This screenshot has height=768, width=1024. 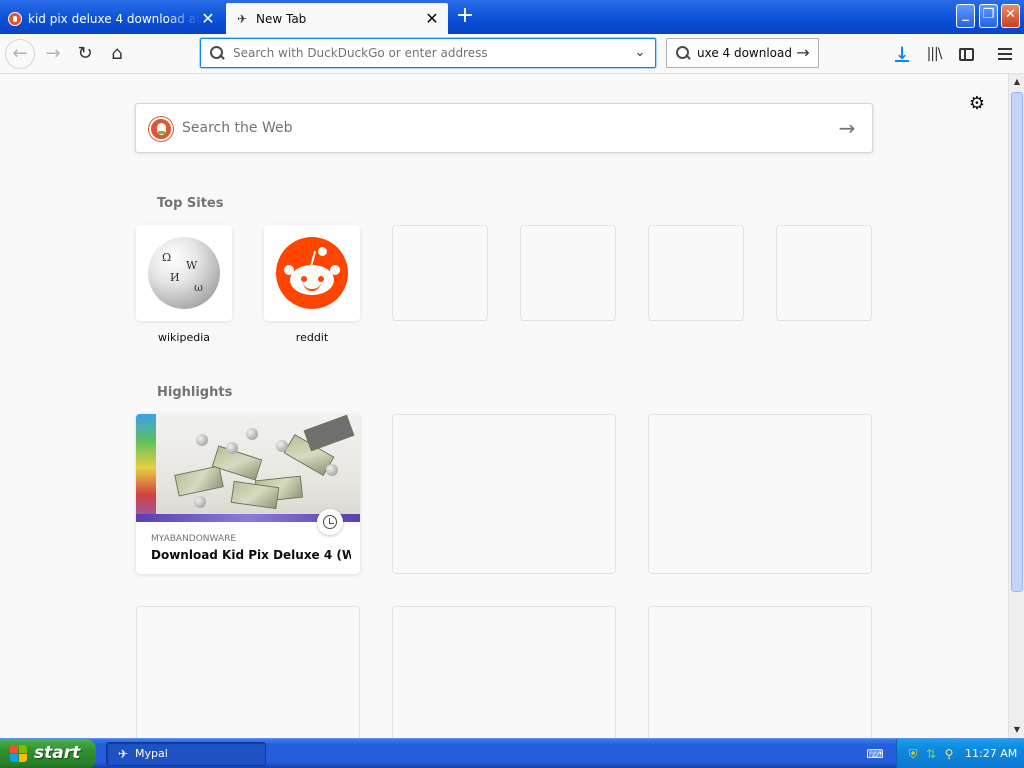 What do you see at coordinates (465, 17) in the screenshot?
I see `new-tab-button: +` at bounding box center [465, 17].